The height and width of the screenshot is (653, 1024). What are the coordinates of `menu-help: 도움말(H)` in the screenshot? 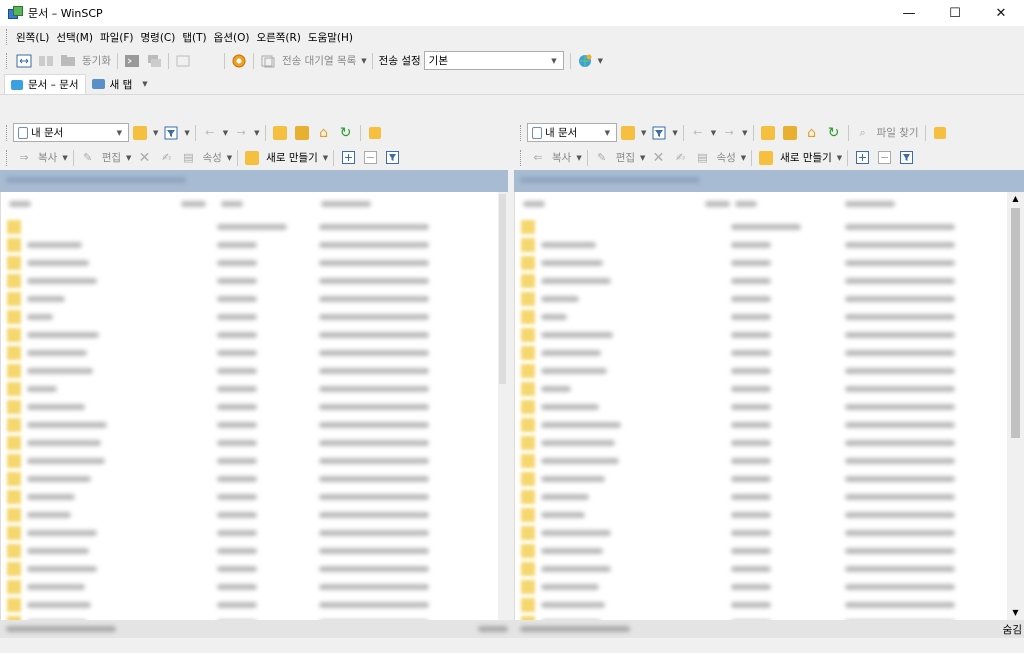 It's located at (330, 37).